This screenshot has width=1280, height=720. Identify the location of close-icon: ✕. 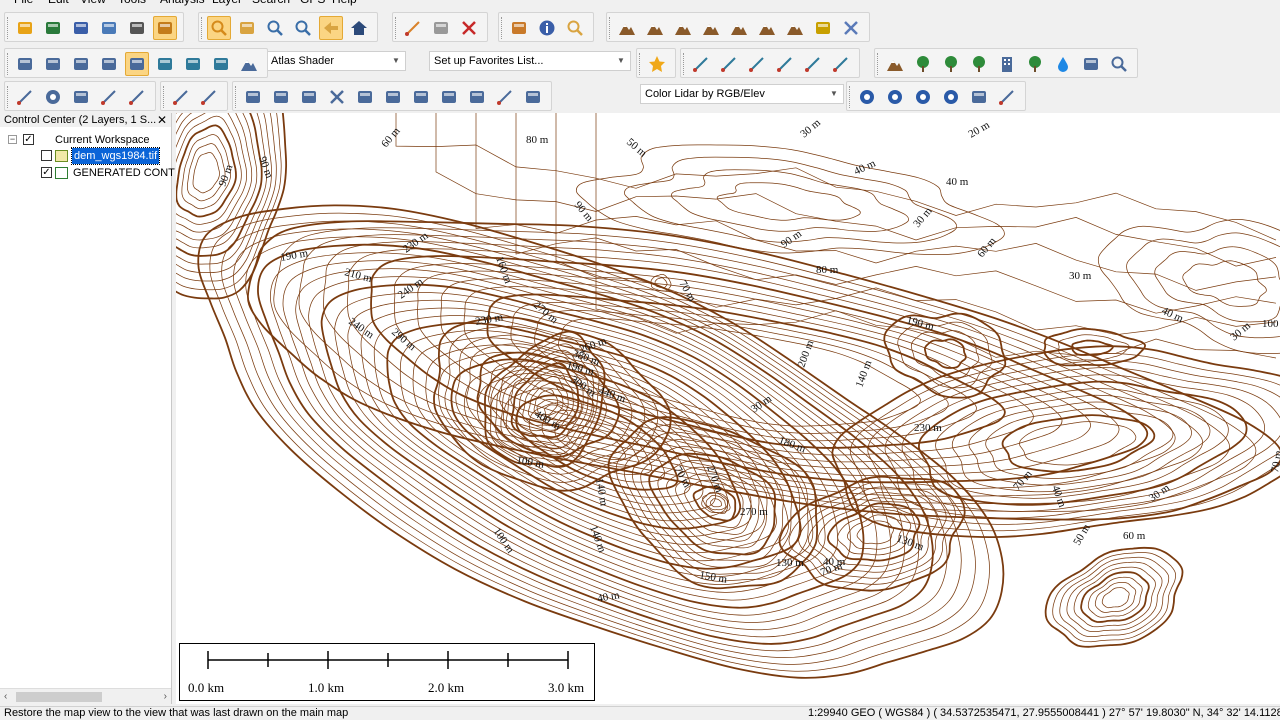
(162, 120).